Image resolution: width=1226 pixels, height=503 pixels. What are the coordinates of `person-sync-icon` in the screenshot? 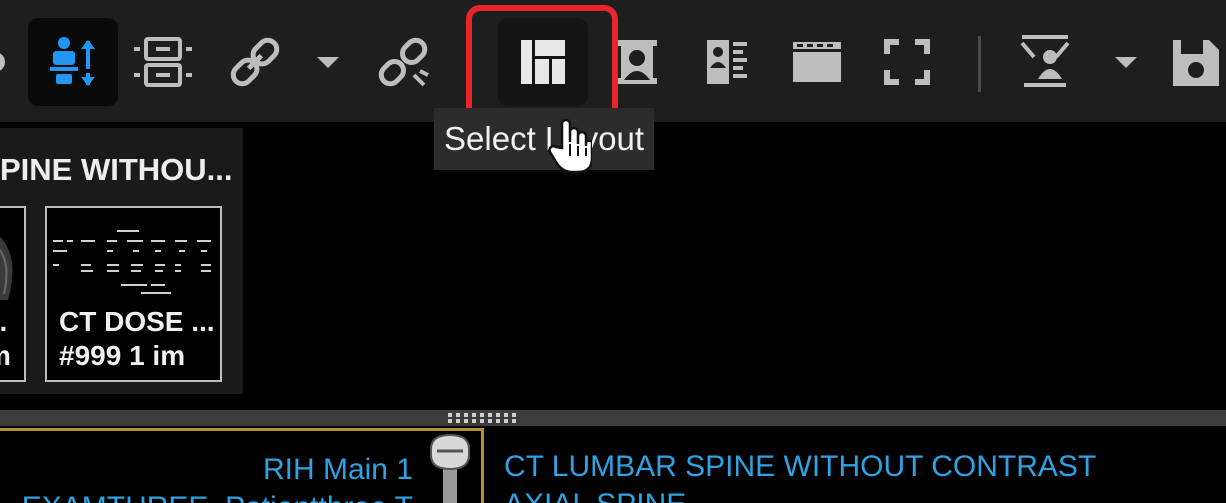 It's located at (72, 61).